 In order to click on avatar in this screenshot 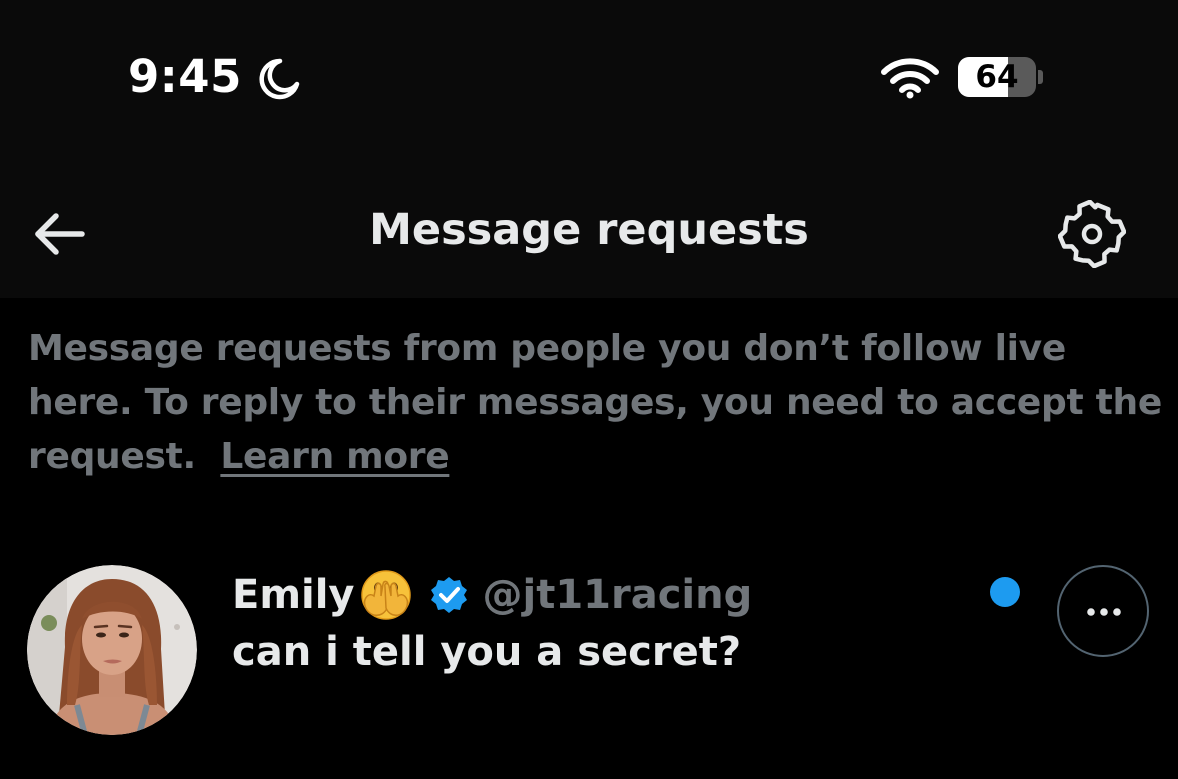, I will do `click(112, 650)`.